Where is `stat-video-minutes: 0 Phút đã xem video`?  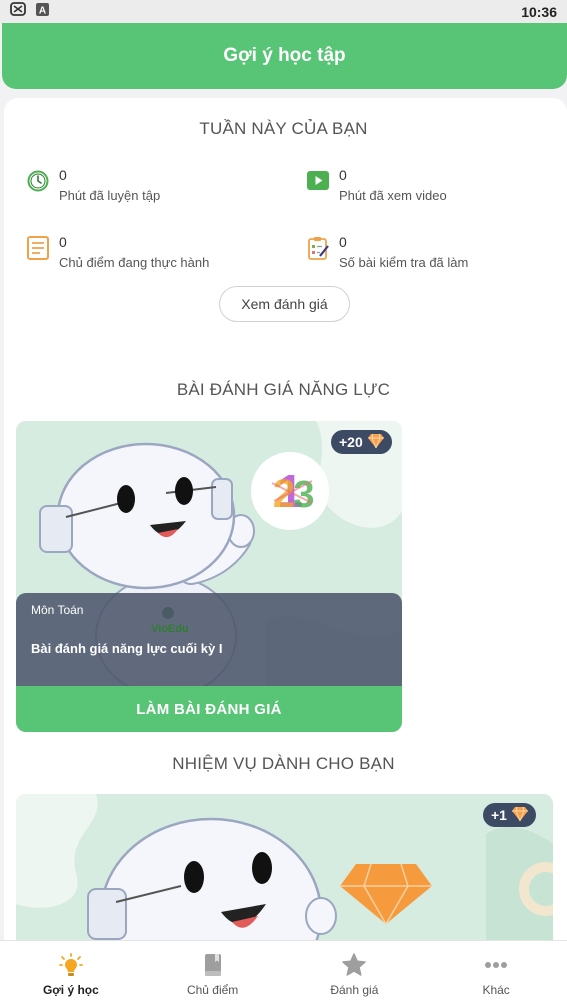 stat-video-minutes: 0 Phút đã xem video is located at coordinates (376, 185).